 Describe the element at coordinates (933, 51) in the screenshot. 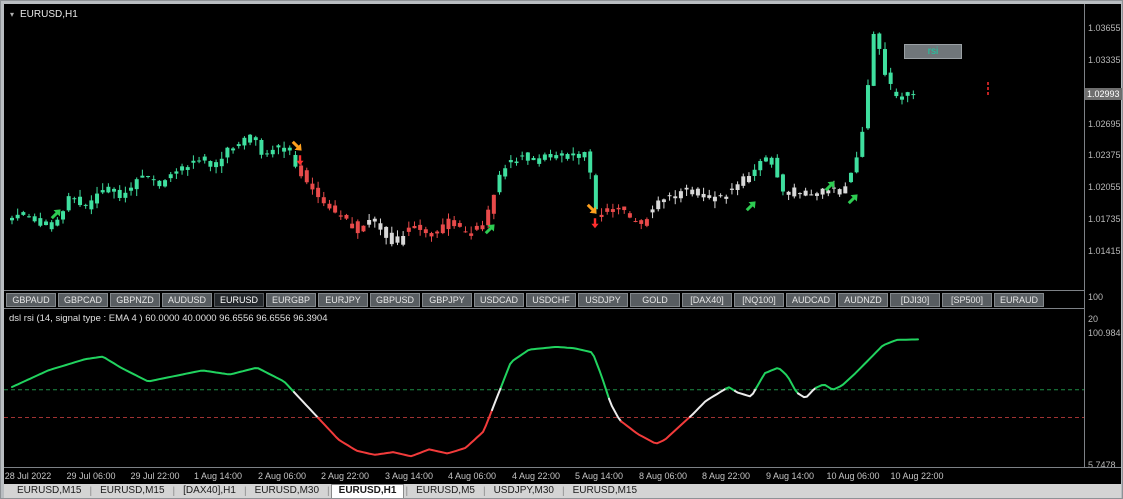

I see `rsi-overlay-button: rsi` at that location.